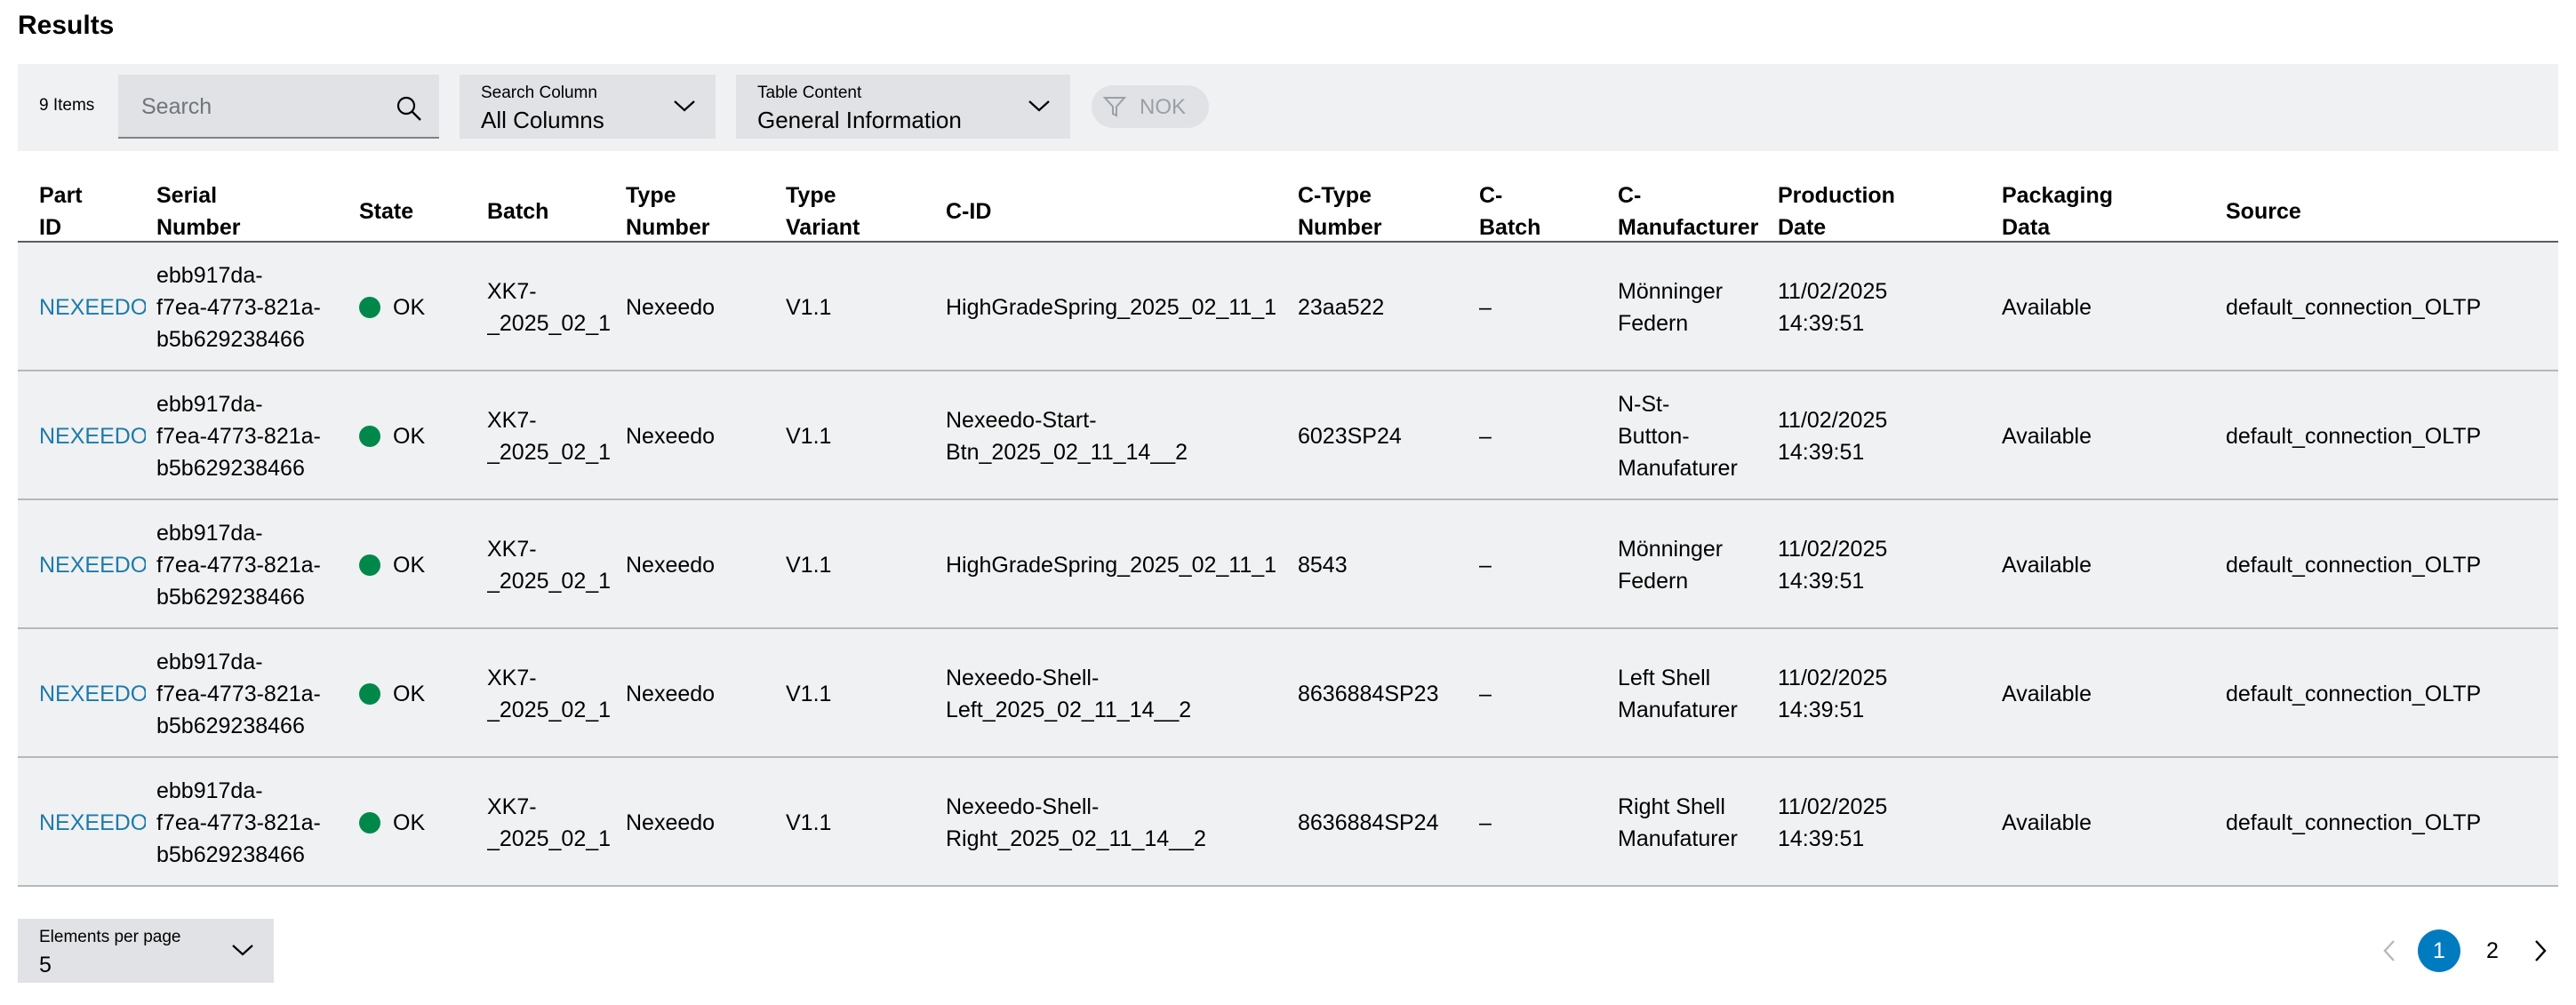 This screenshot has width=2576, height=1005. What do you see at coordinates (903, 107) in the screenshot?
I see `table-content-select: Table Content General Information` at bounding box center [903, 107].